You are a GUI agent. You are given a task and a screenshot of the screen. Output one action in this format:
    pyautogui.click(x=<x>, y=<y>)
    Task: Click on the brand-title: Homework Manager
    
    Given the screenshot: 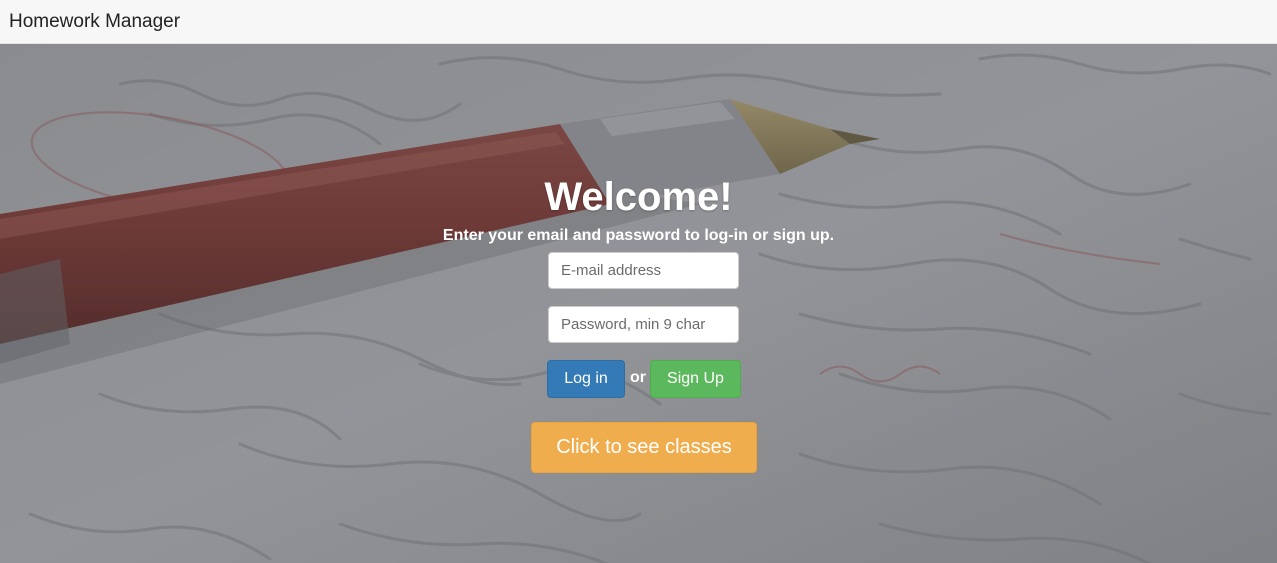 What is the action you would take?
    pyautogui.click(x=94, y=22)
    